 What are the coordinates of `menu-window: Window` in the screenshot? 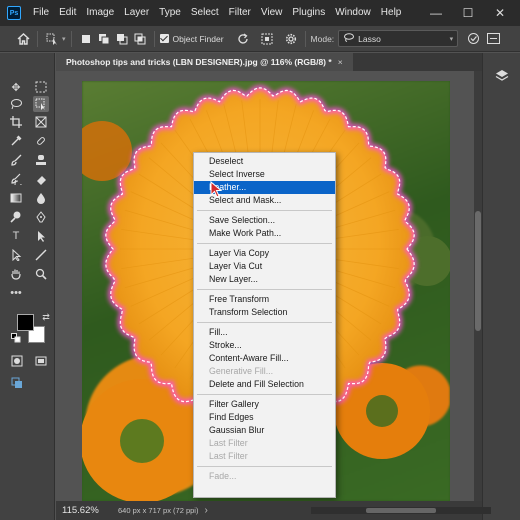 It's located at (353, 13).